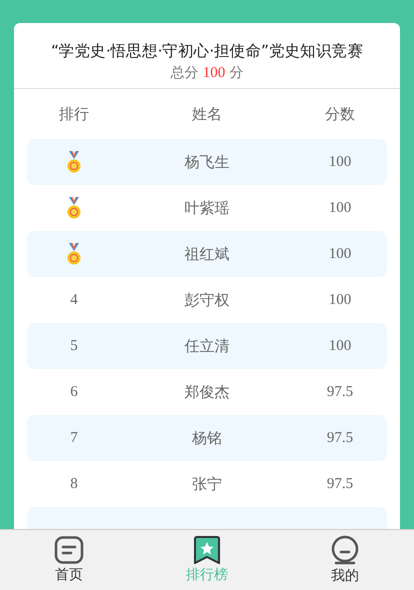 This screenshot has height=590, width=414. Describe the element at coordinates (74, 300) in the screenshot. I see `rank-number: 4` at that location.